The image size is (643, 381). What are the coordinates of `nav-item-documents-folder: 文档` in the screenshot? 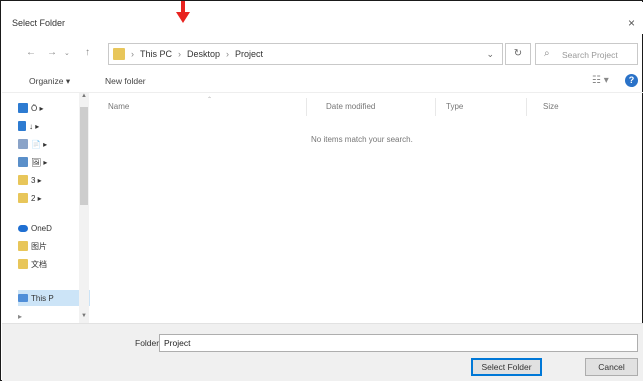 It's located at (32, 264).